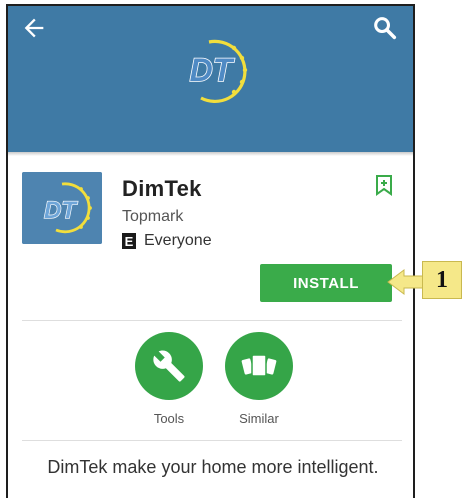 This screenshot has height=498, width=467. I want to click on similar-button: Similar, so click(259, 379).